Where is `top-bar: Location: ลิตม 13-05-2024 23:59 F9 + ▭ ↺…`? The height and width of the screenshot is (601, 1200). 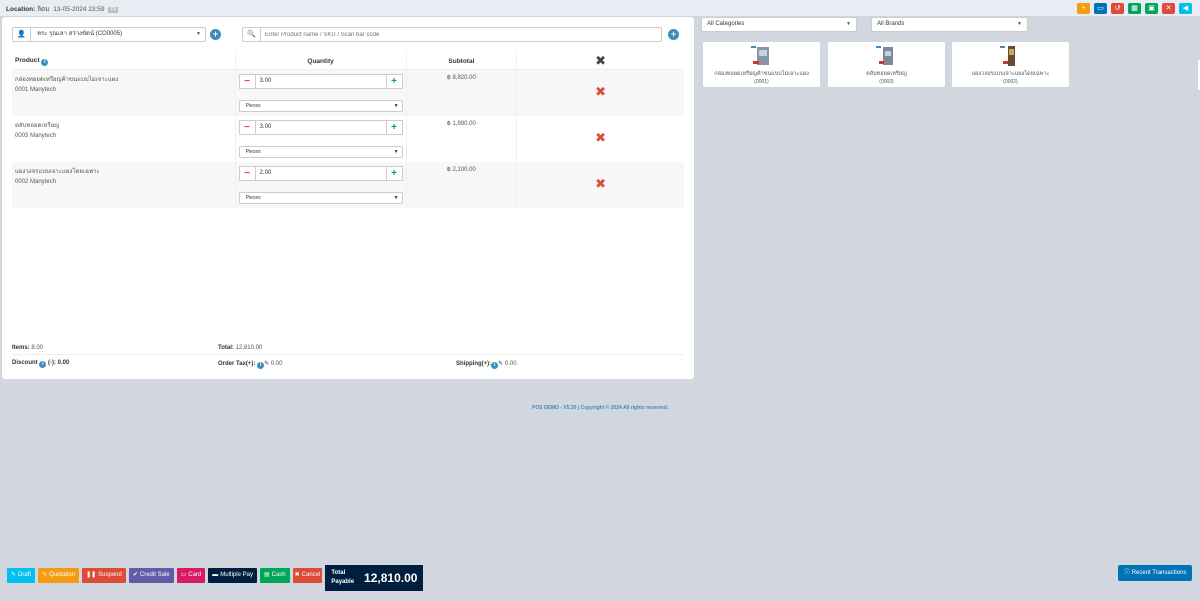
top-bar: Location: ลิตม 13-05-2024 23:59 F9 + ▭ ↺… is located at coordinates (600, 8).